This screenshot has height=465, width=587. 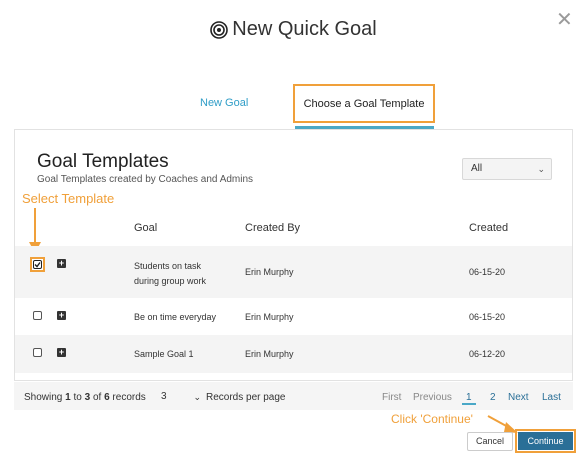 I want to click on column-header-created: Created, so click(x=489, y=228).